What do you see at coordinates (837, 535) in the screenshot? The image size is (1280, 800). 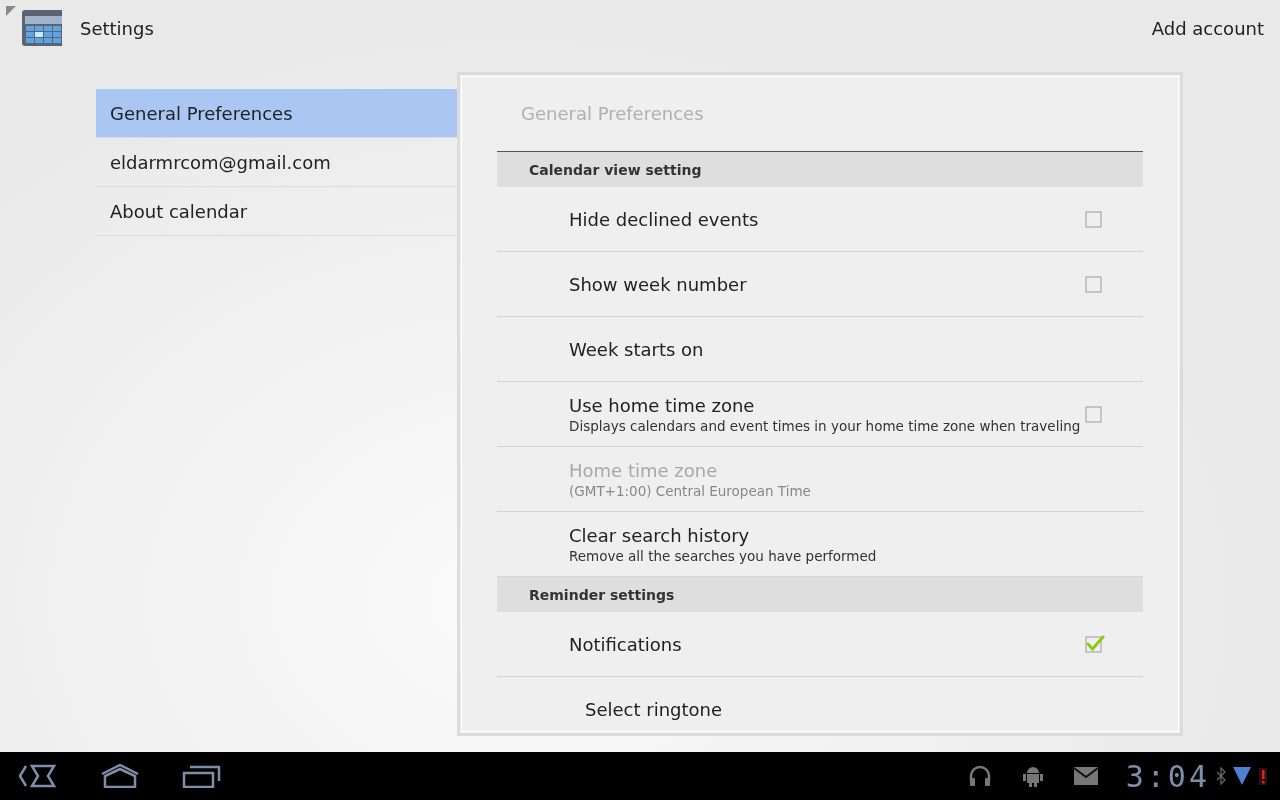 I see `preference-title: Clear search history` at bounding box center [837, 535].